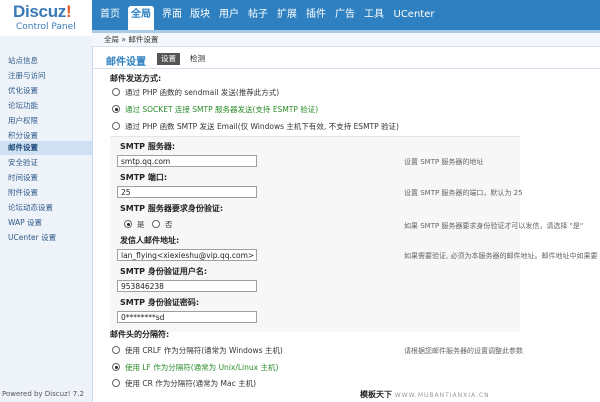 This screenshot has width=600, height=402. Describe the element at coordinates (184, 383) in the screenshot. I see `separator-cr: 使用 CR 作为分隔符(通常为 Mac 主机)` at that location.